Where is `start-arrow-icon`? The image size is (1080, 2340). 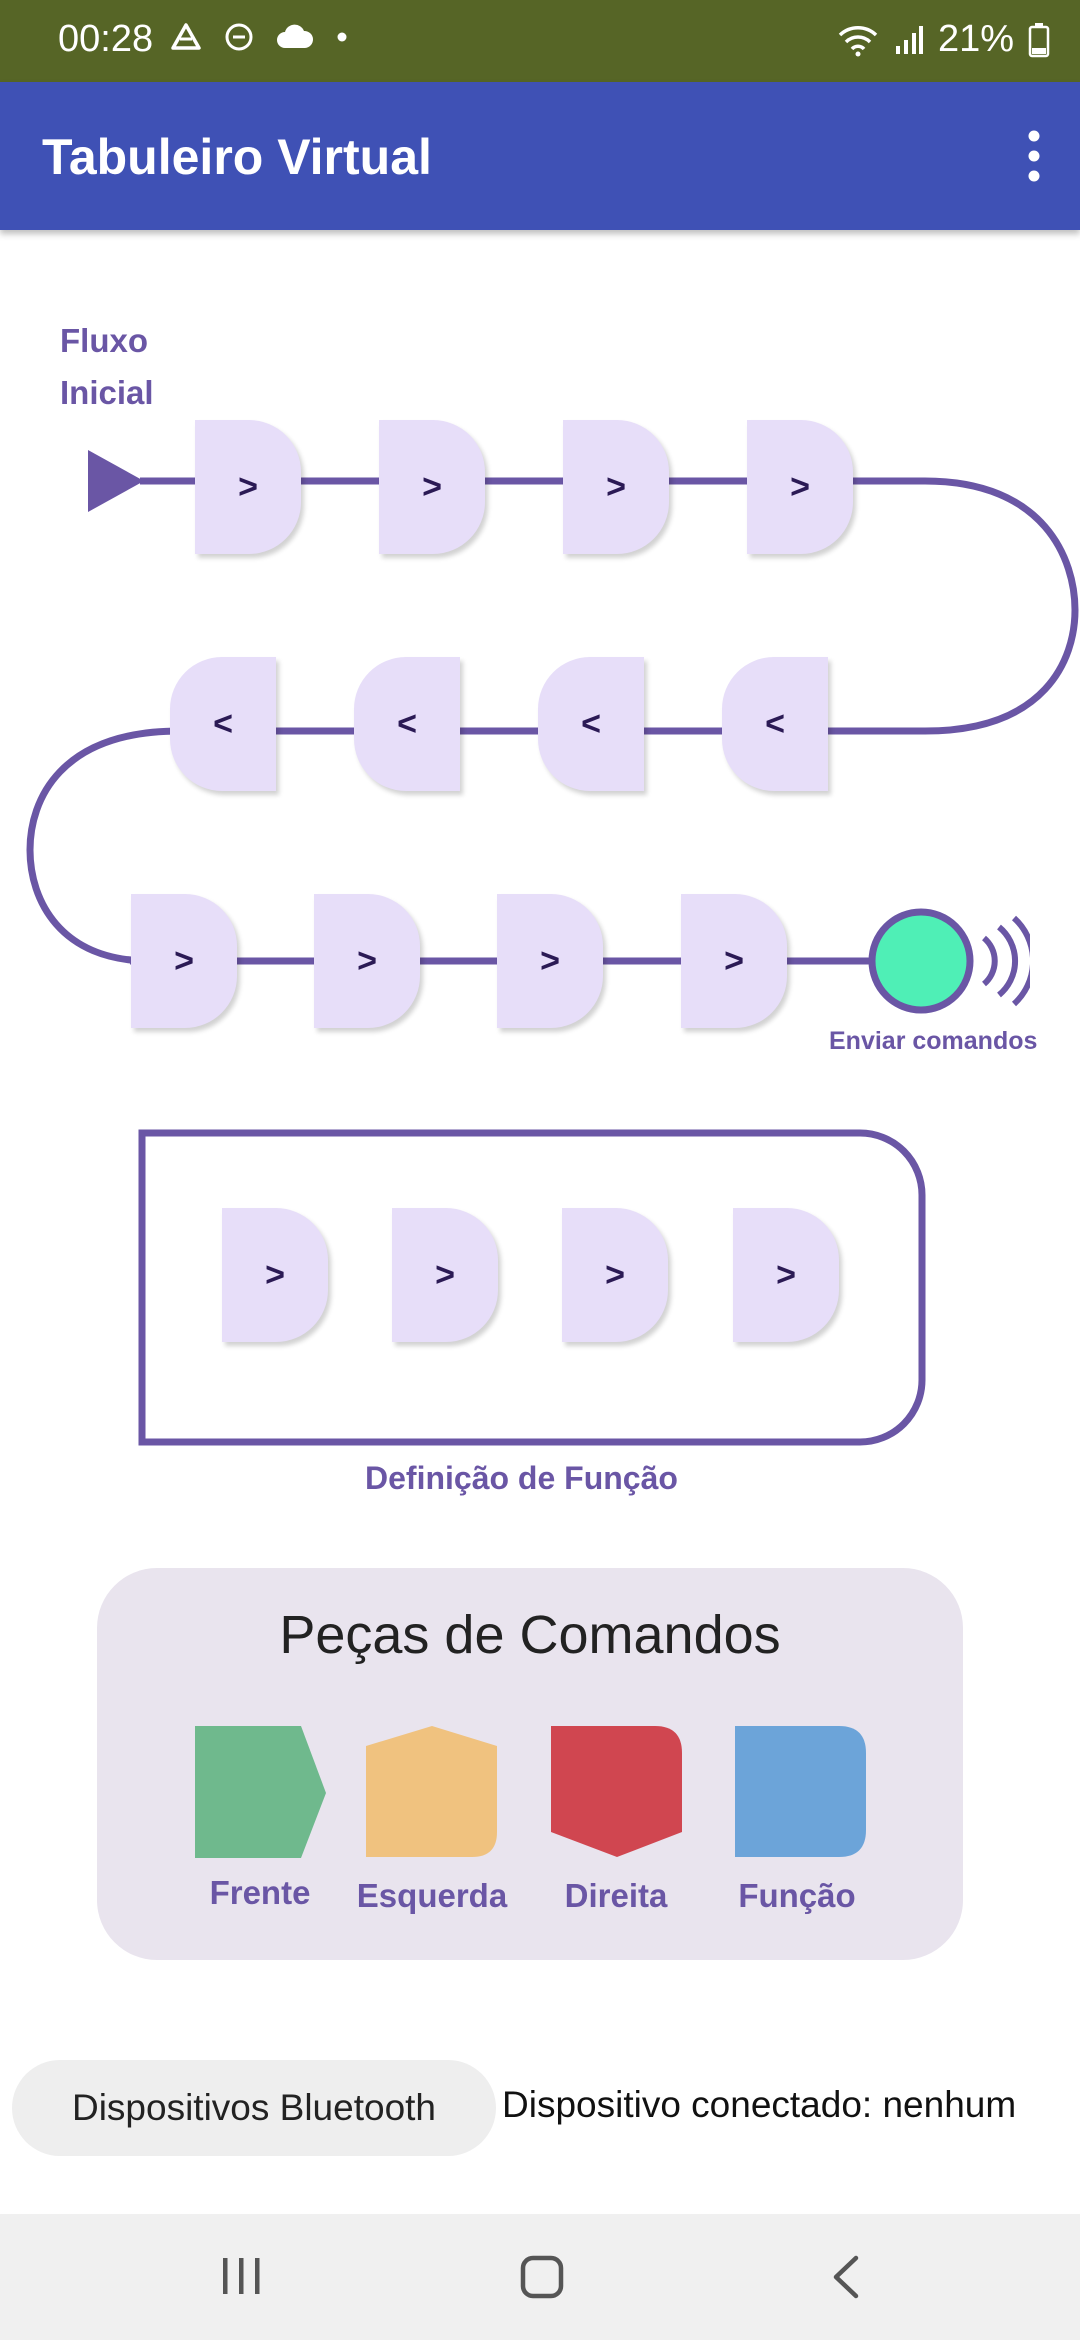
start-arrow-icon is located at coordinates (116, 481).